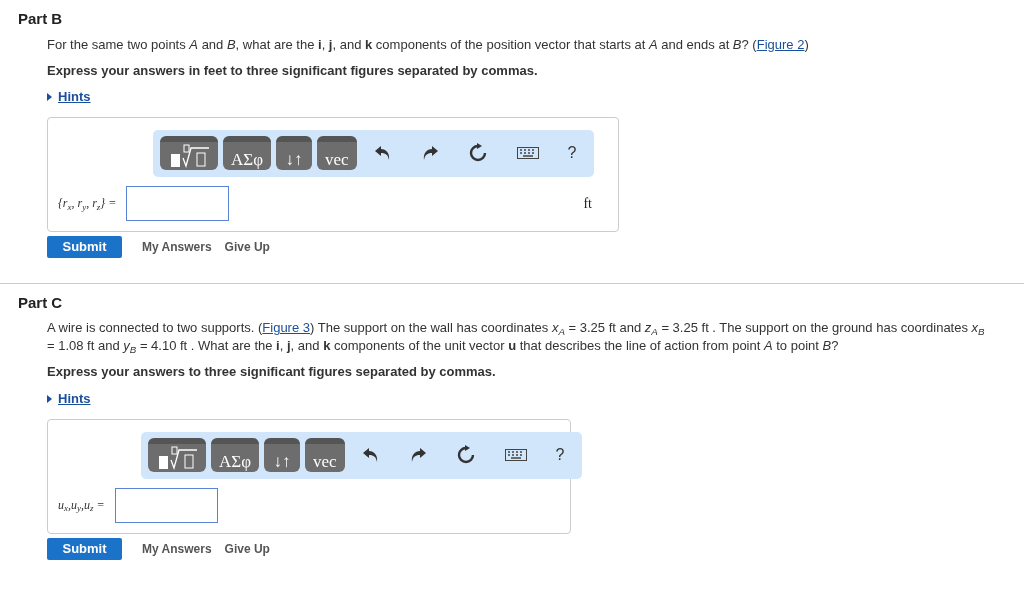 This screenshot has height=599, width=1024. I want to click on figure-link: Figure 3, so click(286, 328).